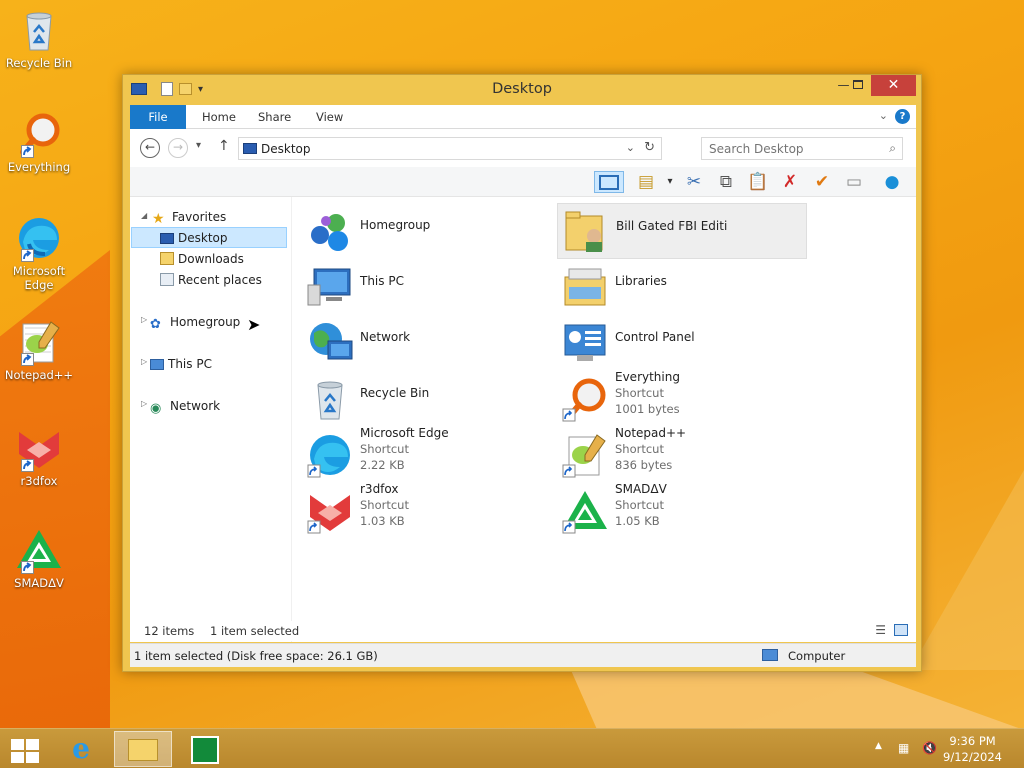 Image resolution: width=1024 pixels, height=768 pixels. I want to click on file-item-smadav: SMADΔV Shortcut 1.05 KB, so click(682, 510).